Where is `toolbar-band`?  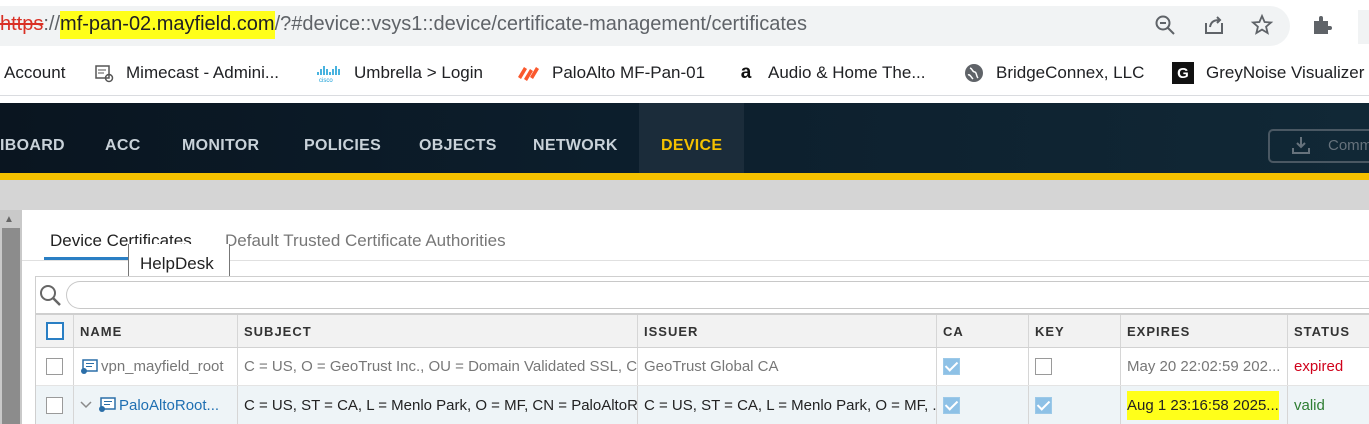 toolbar-band is located at coordinates (684, 195).